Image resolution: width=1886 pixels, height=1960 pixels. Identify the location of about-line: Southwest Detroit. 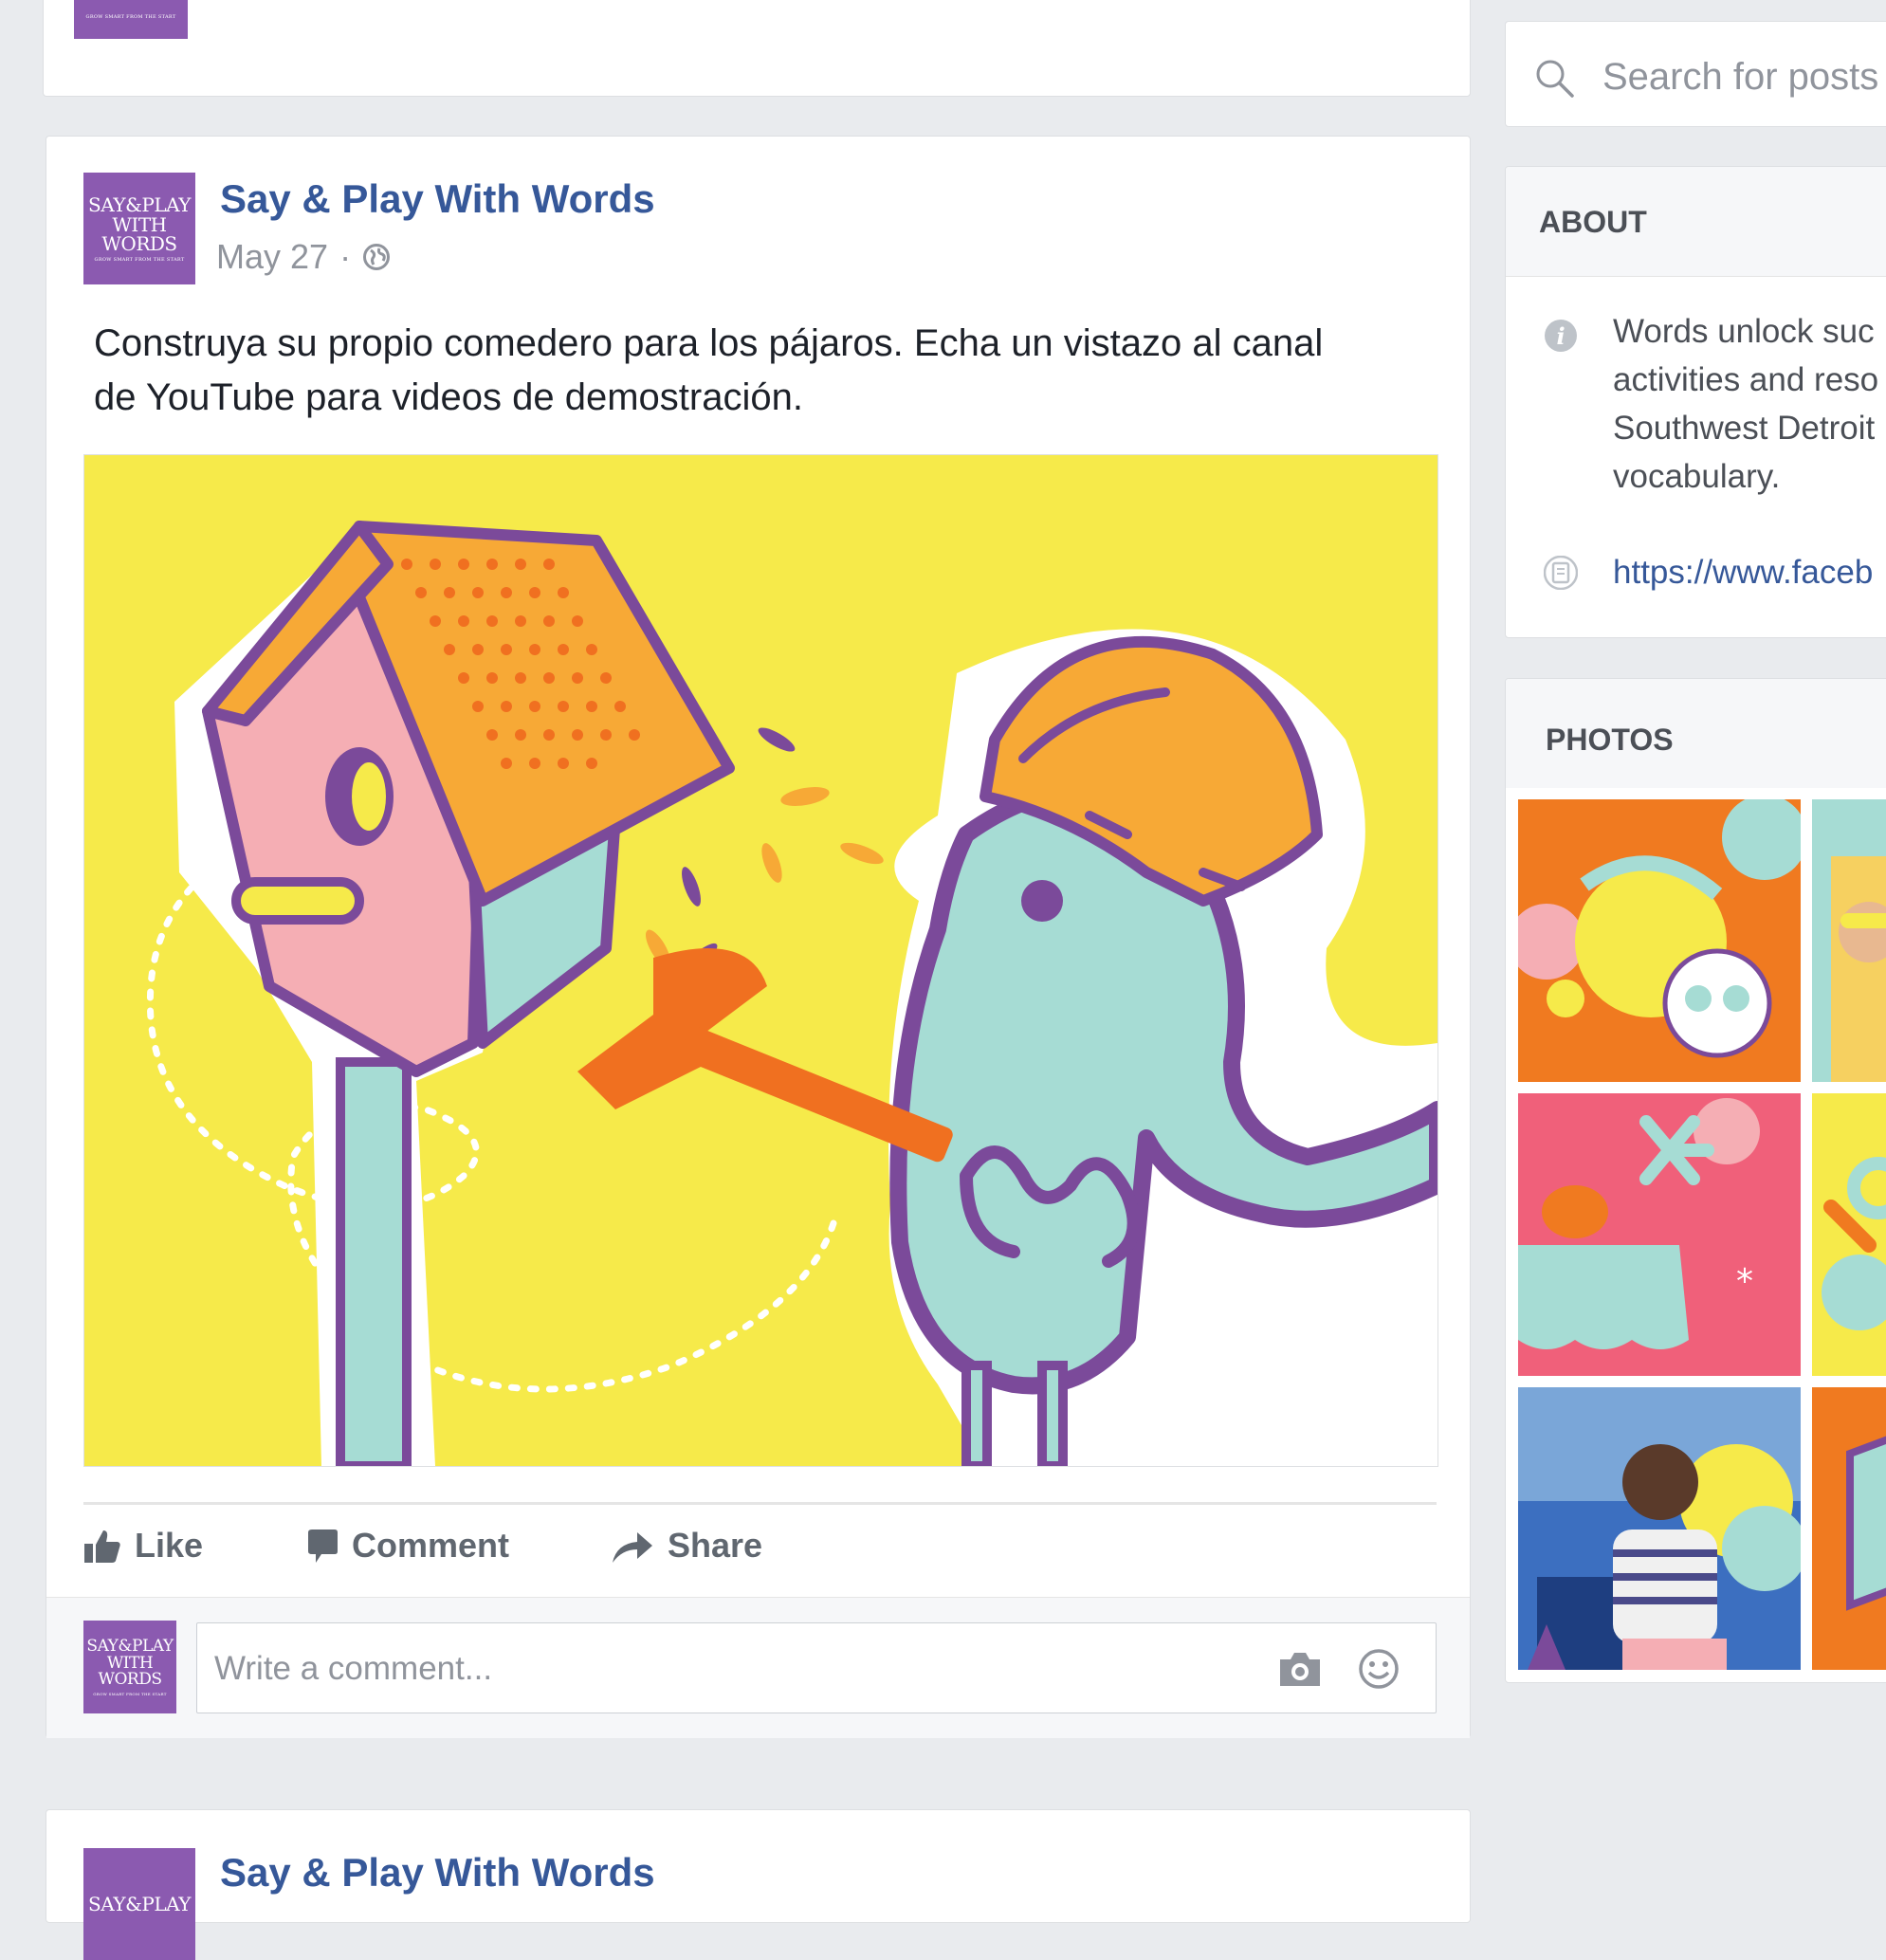
(1744, 428).